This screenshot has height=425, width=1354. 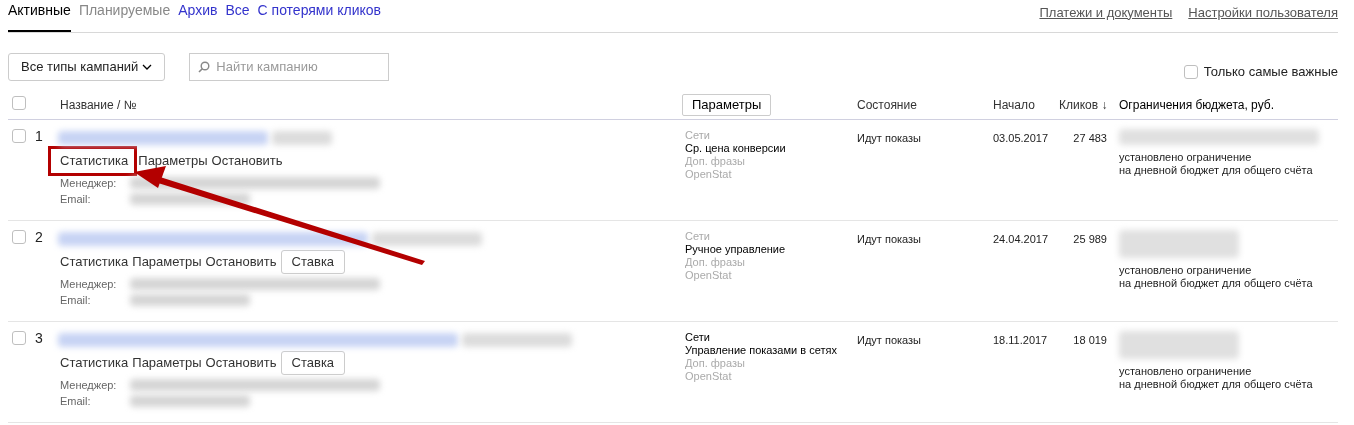 What do you see at coordinates (1084, 105) in the screenshot?
I see `column-header: Кликов ↓` at bounding box center [1084, 105].